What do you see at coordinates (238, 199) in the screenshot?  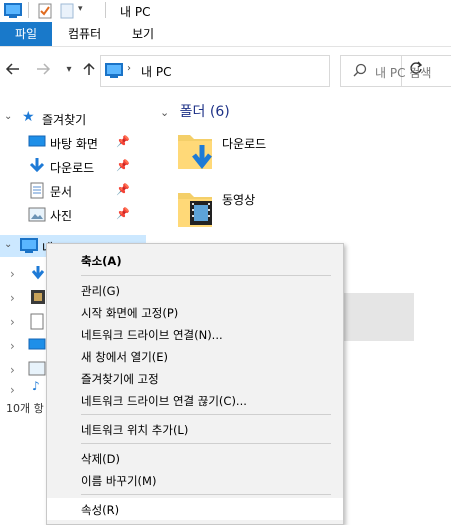 I see `folder-label: 동영상` at bounding box center [238, 199].